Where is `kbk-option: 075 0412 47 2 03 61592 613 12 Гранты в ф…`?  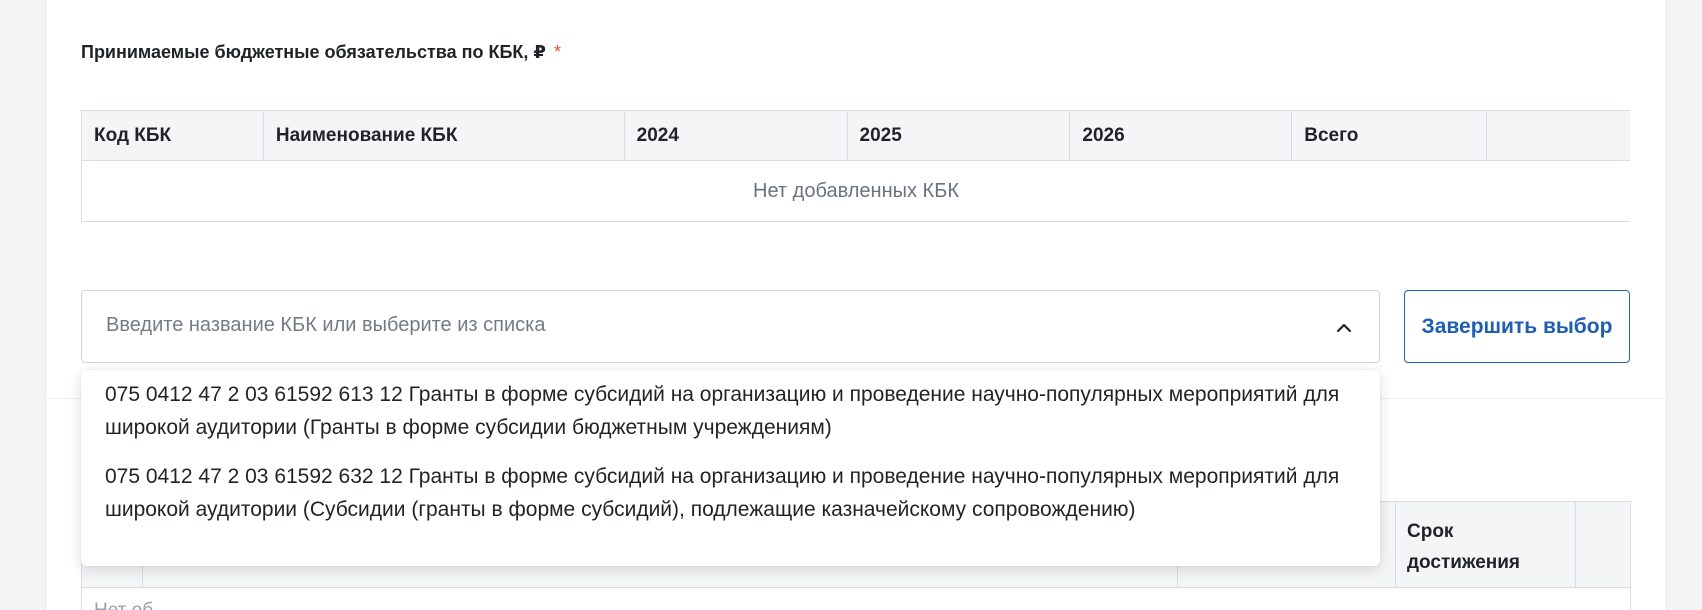
kbk-option: 075 0412 47 2 03 61592 613 12 Гранты в ф… is located at coordinates (730, 411).